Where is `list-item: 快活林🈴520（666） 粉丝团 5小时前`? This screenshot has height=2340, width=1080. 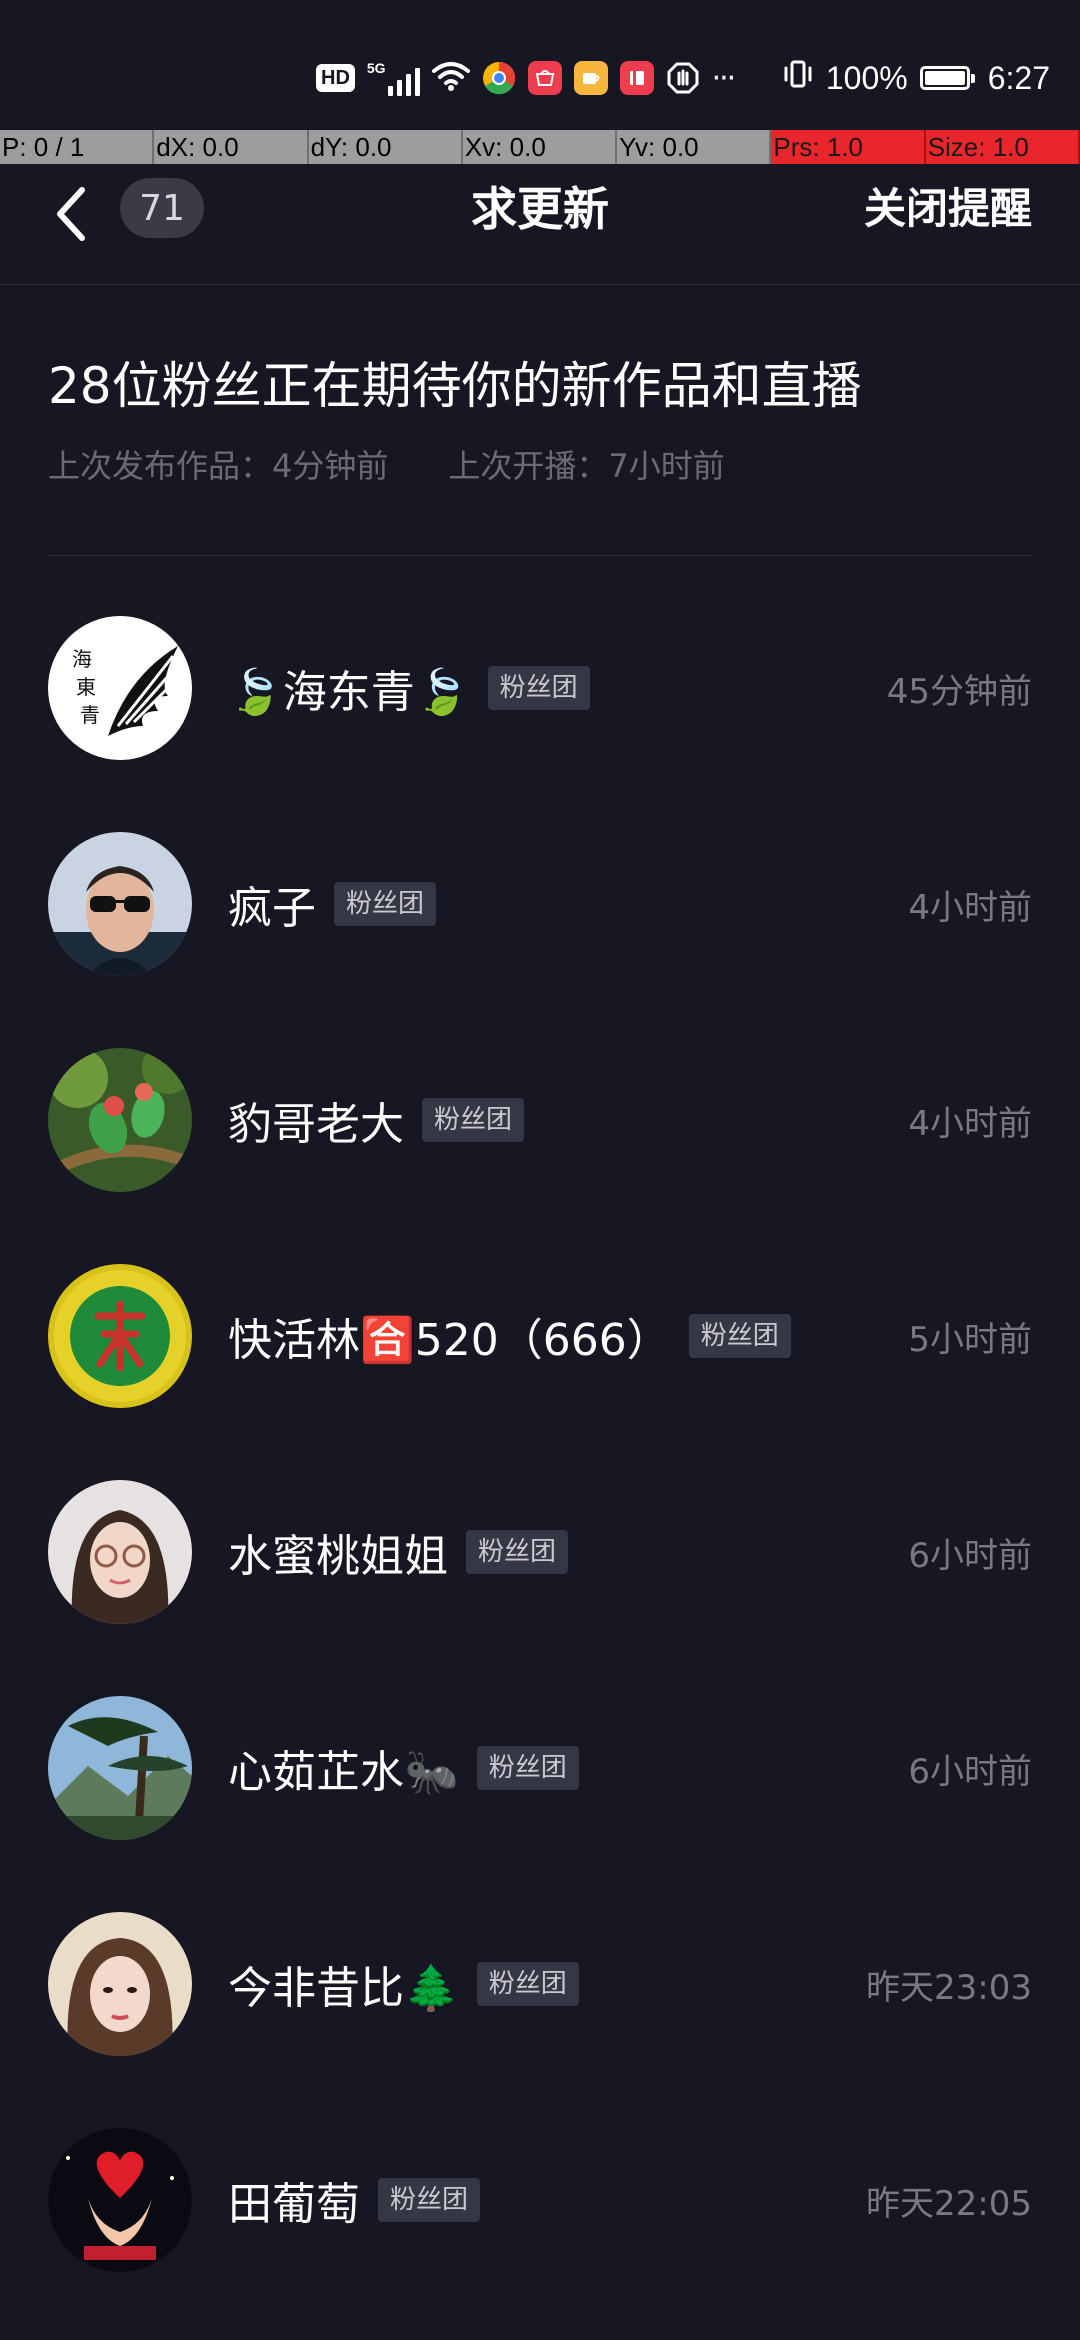 list-item: 快活林🈴520（666） 粉丝团 5小时前 is located at coordinates (540, 1348).